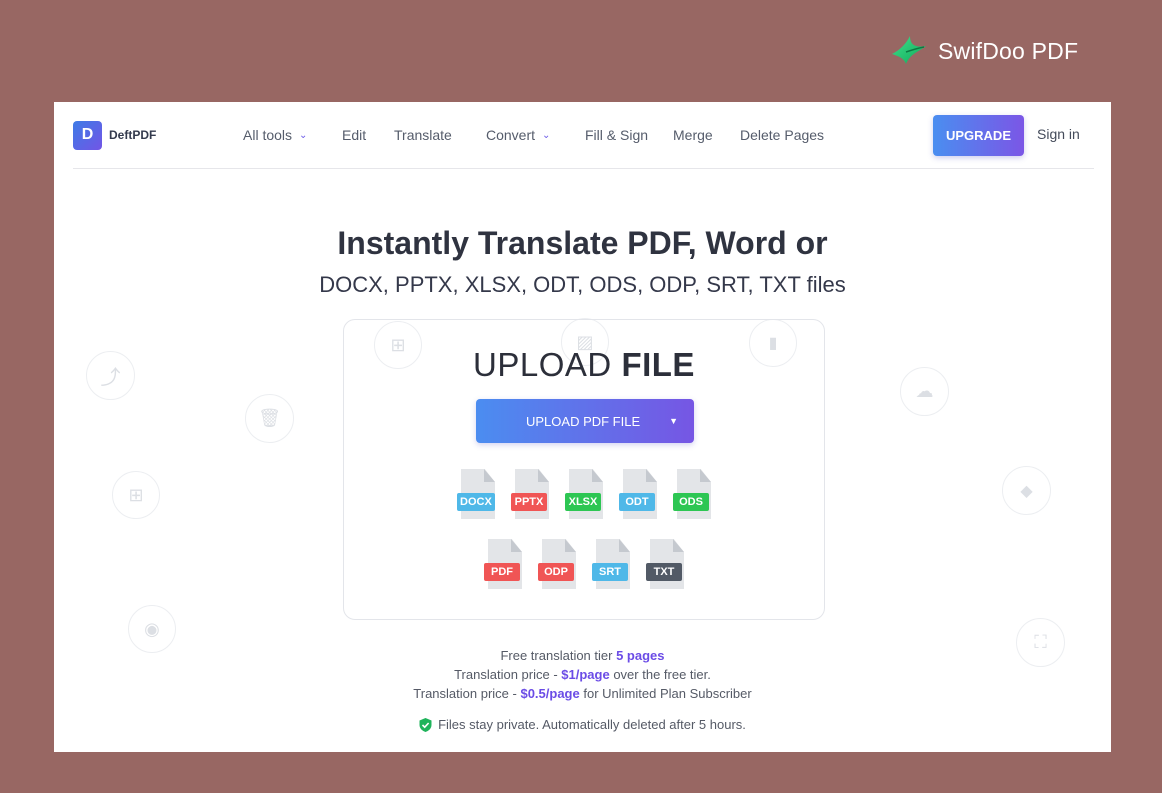 Image resolution: width=1162 pixels, height=793 pixels. Describe the element at coordinates (585, 674) in the screenshot. I see `pricing-highlight: $1/page` at that location.